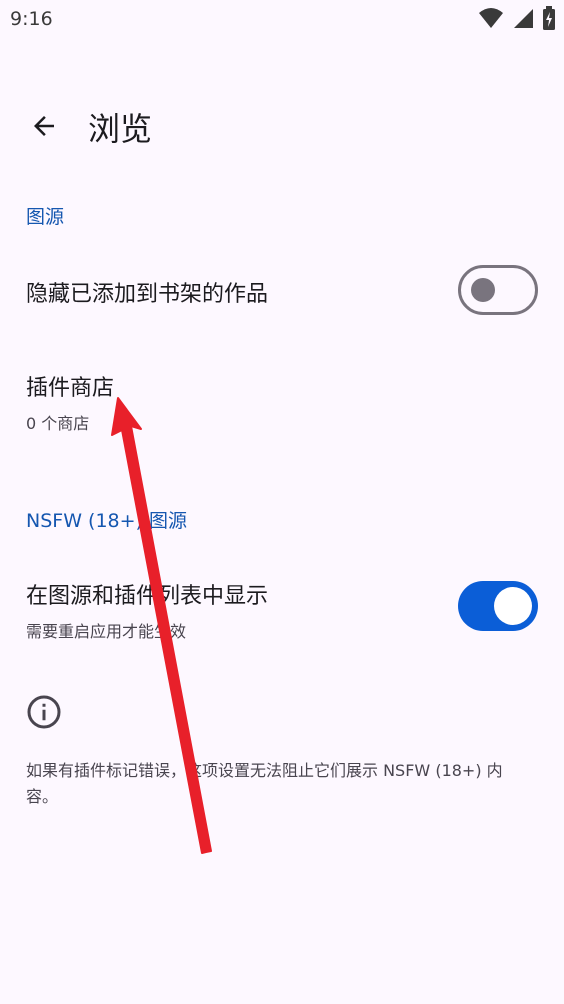 This screenshot has width=564, height=1004. I want to click on section-header-nsfw: NSFW (18+) 图源, so click(106, 521).